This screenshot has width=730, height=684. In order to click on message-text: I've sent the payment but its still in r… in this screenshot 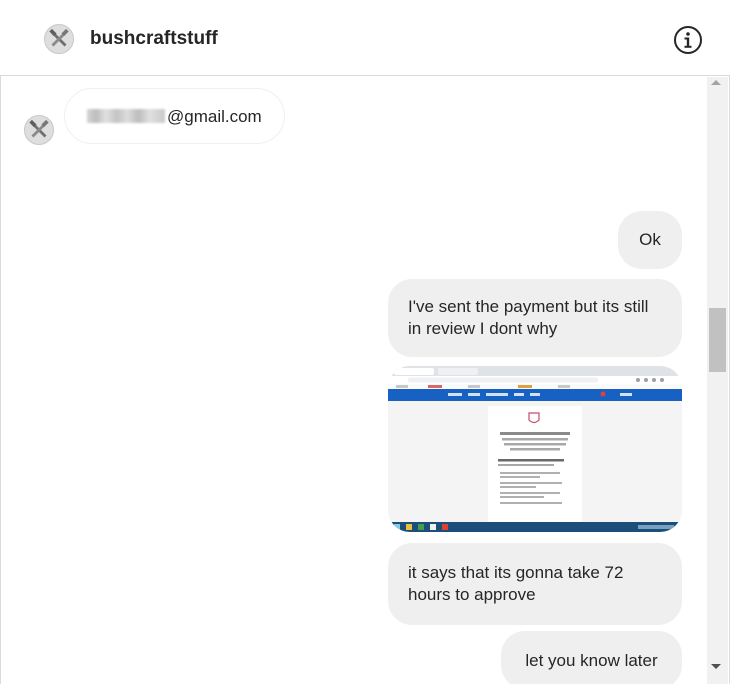, I will do `click(528, 317)`.